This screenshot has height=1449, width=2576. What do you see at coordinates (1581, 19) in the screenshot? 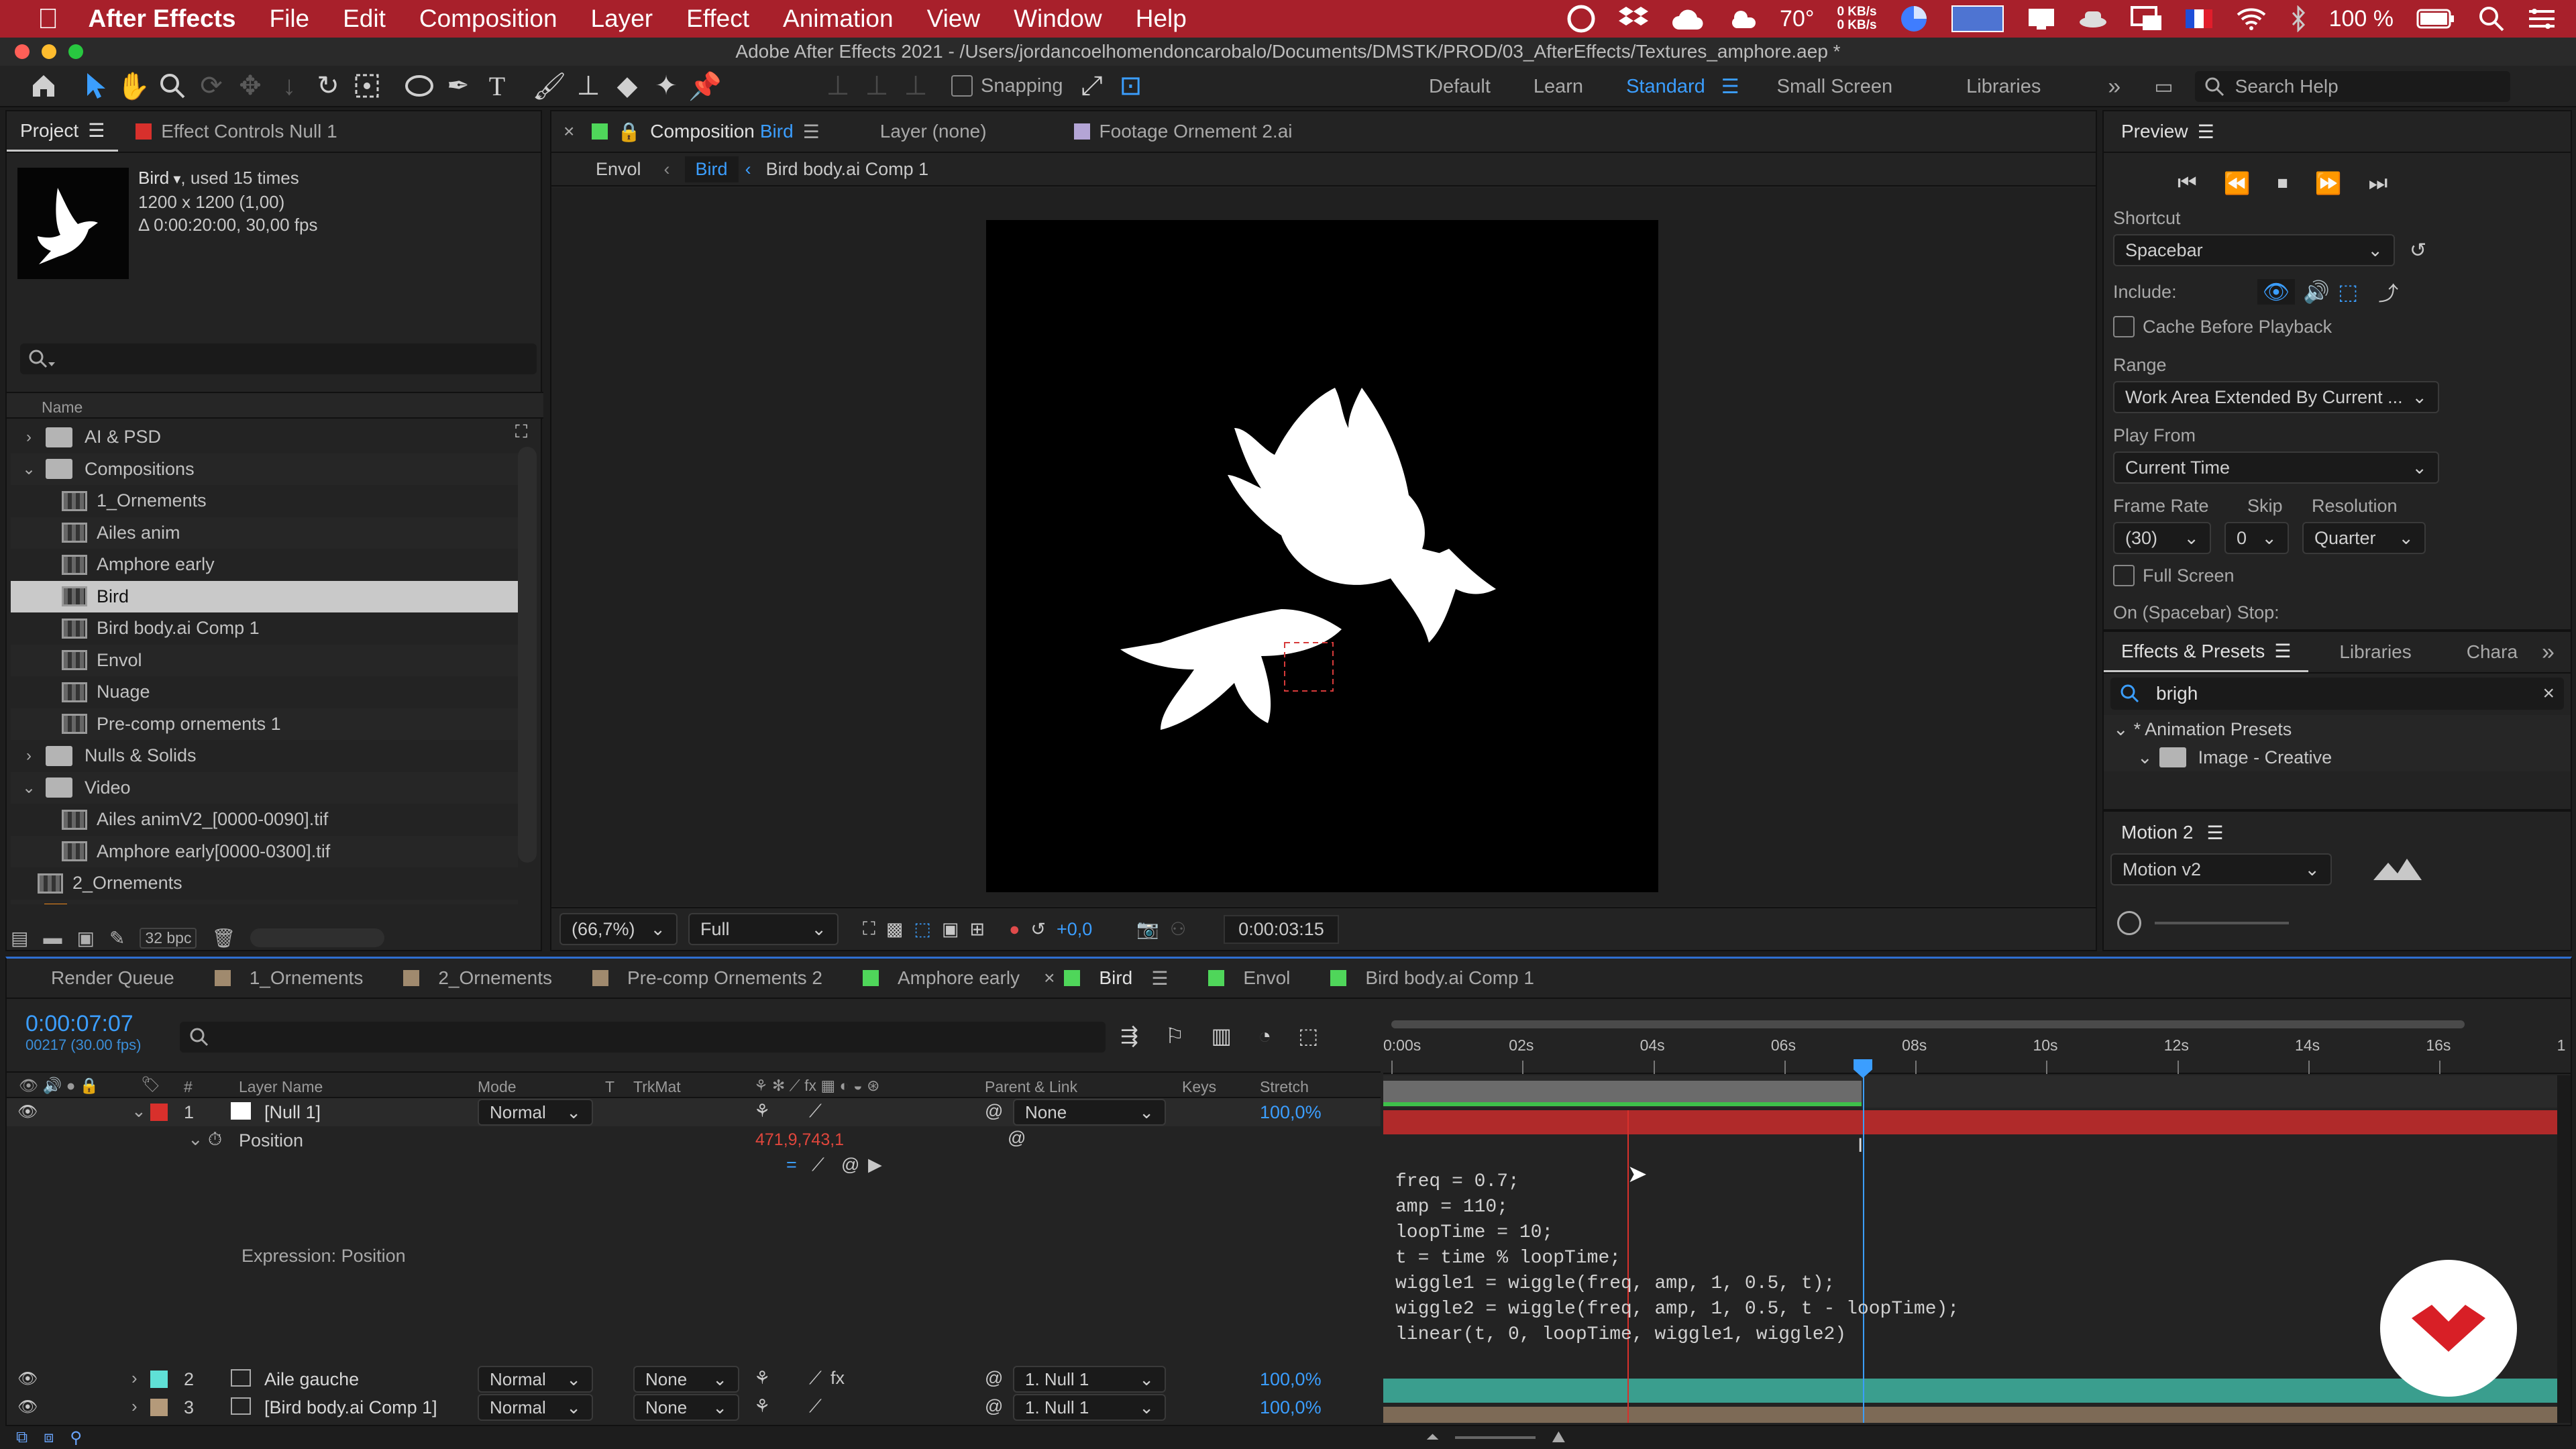
I see `creative-cloud-icon` at bounding box center [1581, 19].